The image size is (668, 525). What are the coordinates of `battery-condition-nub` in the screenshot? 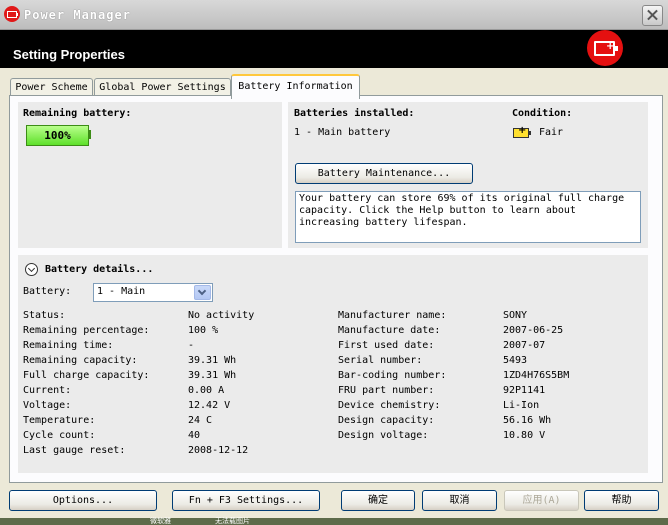 It's located at (530, 133).